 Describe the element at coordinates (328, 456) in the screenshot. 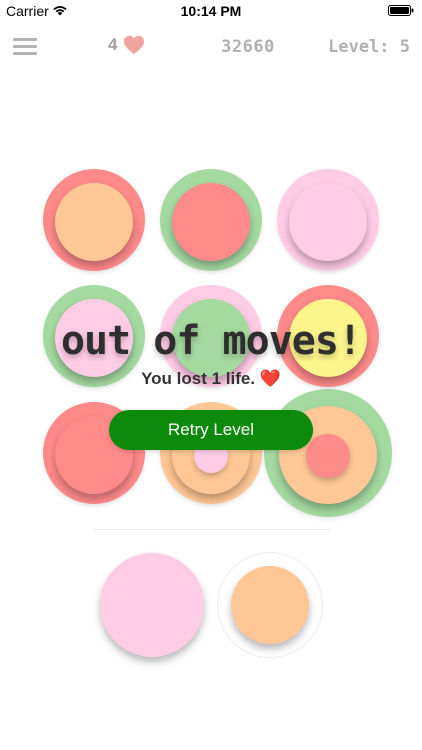

I see `core-ring` at that location.